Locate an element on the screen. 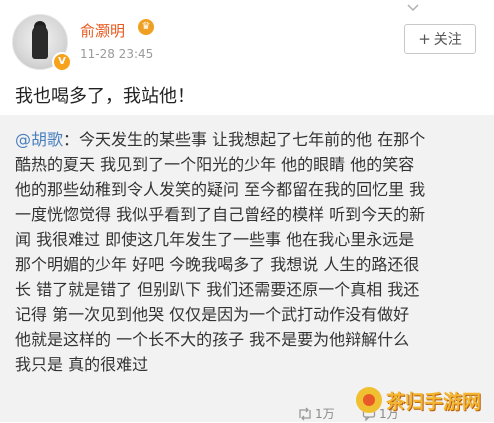 The height and width of the screenshot is (423, 494). post-timestamp: 11-28 23:45 is located at coordinates (117, 54).